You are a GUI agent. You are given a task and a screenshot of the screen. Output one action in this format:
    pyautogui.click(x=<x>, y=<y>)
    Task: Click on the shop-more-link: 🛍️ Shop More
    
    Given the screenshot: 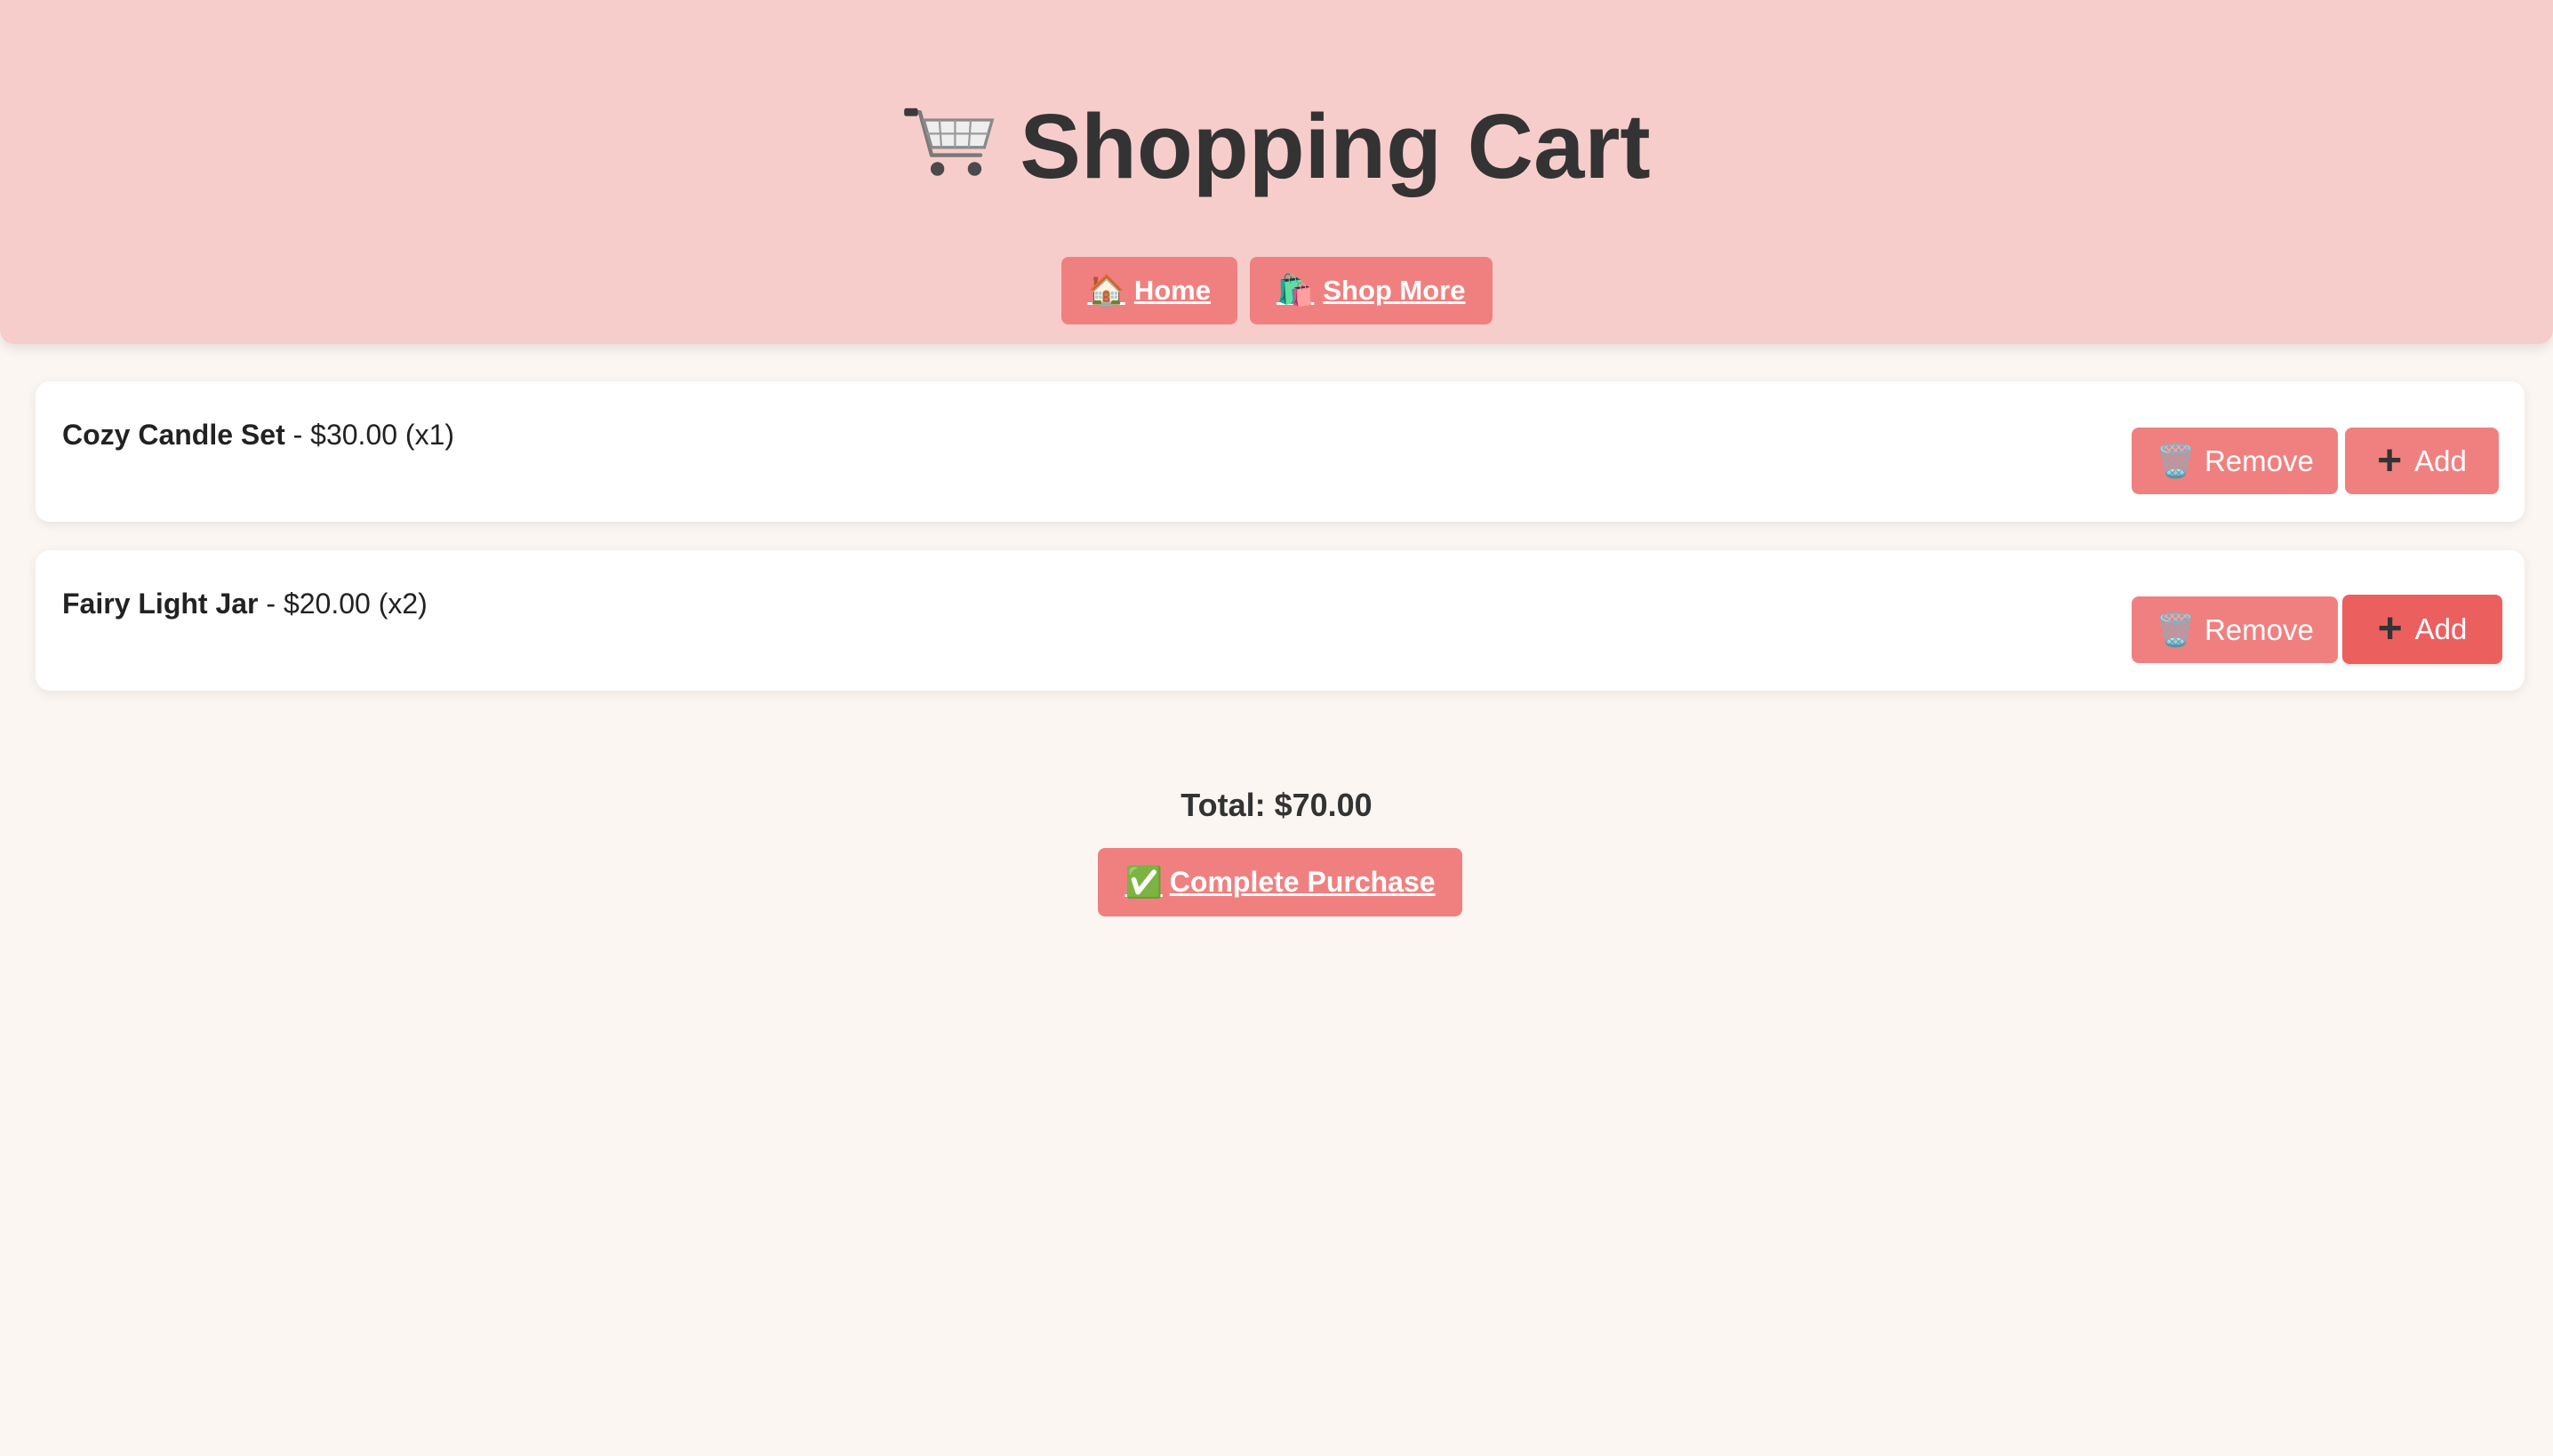 What is the action you would take?
    pyautogui.click(x=1371, y=290)
    